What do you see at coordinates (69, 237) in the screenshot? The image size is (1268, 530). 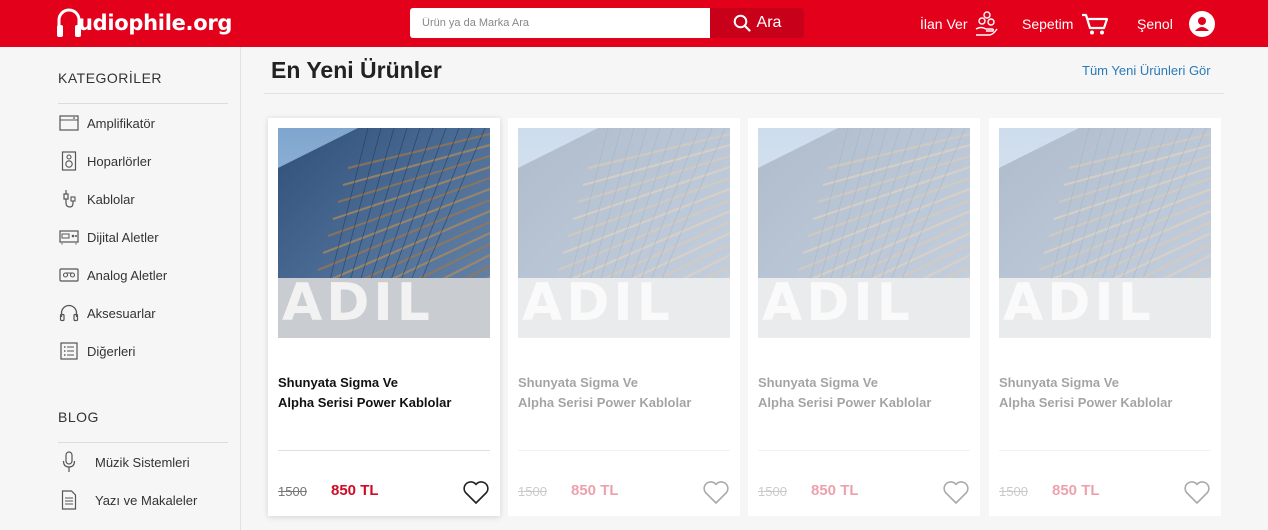 I see `digital-device-icon` at bounding box center [69, 237].